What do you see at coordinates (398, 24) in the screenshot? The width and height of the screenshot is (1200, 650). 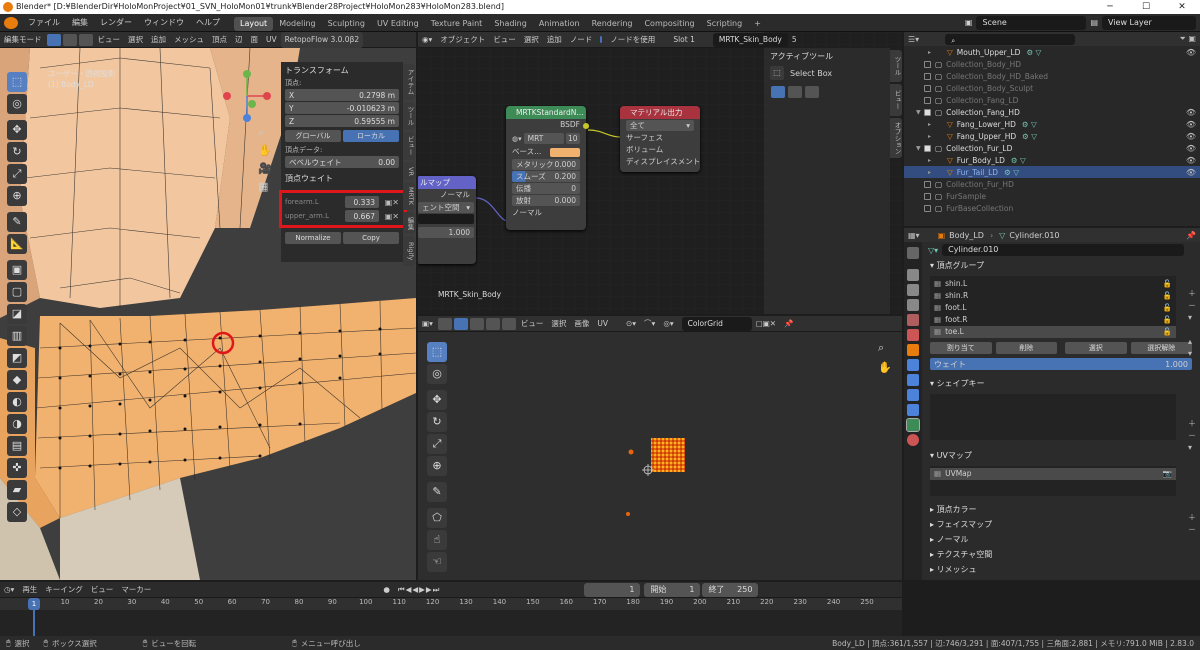 I see `tab-uv-editing: UV Editing` at bounding box center [398, 24].